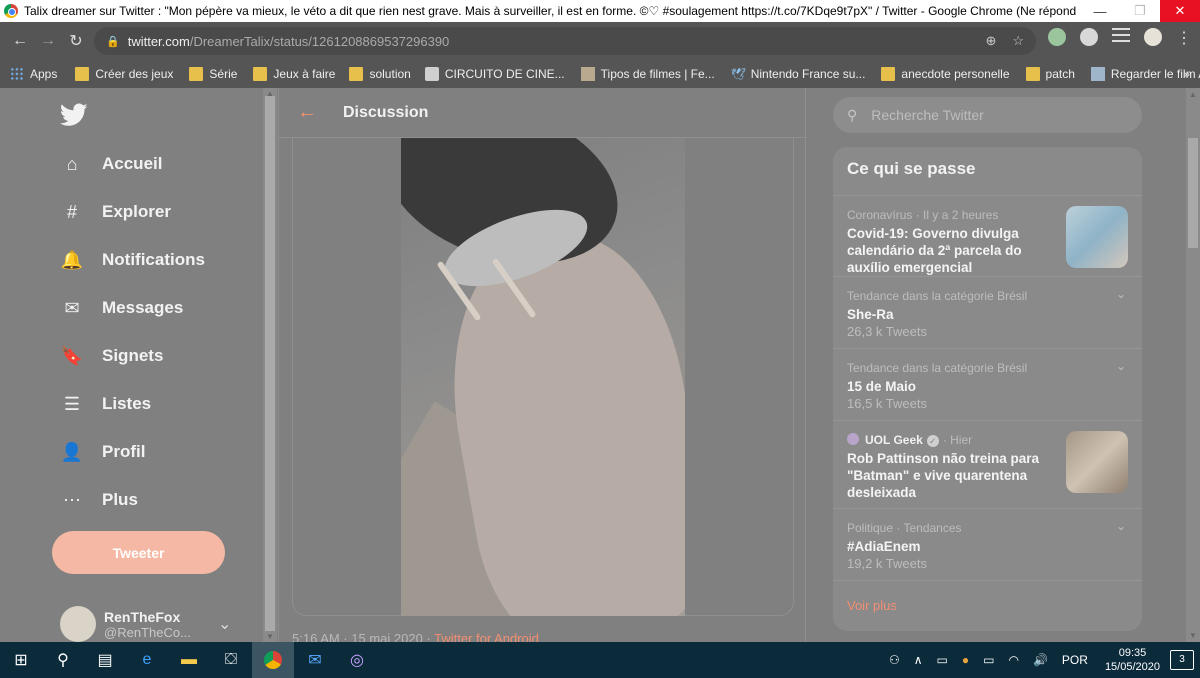 This screenshot has height=678, width=1200. What do you see at coordinates (1193, 365) in the screenshot?
I see `page-scrollbar: ▲ ▼` at bounding box center [1193, 365].